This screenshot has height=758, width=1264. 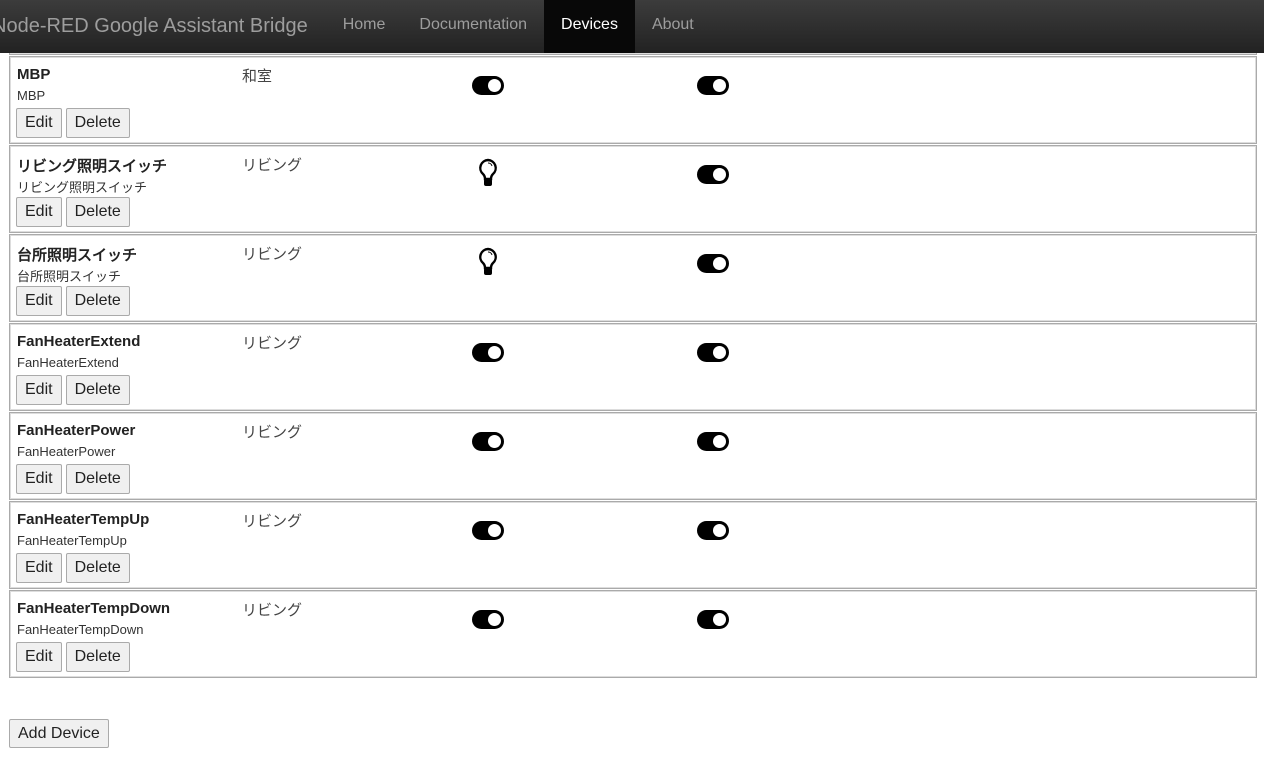 I want to click on device-id: FanHeaterTempDown, so click(x=80, y=629).